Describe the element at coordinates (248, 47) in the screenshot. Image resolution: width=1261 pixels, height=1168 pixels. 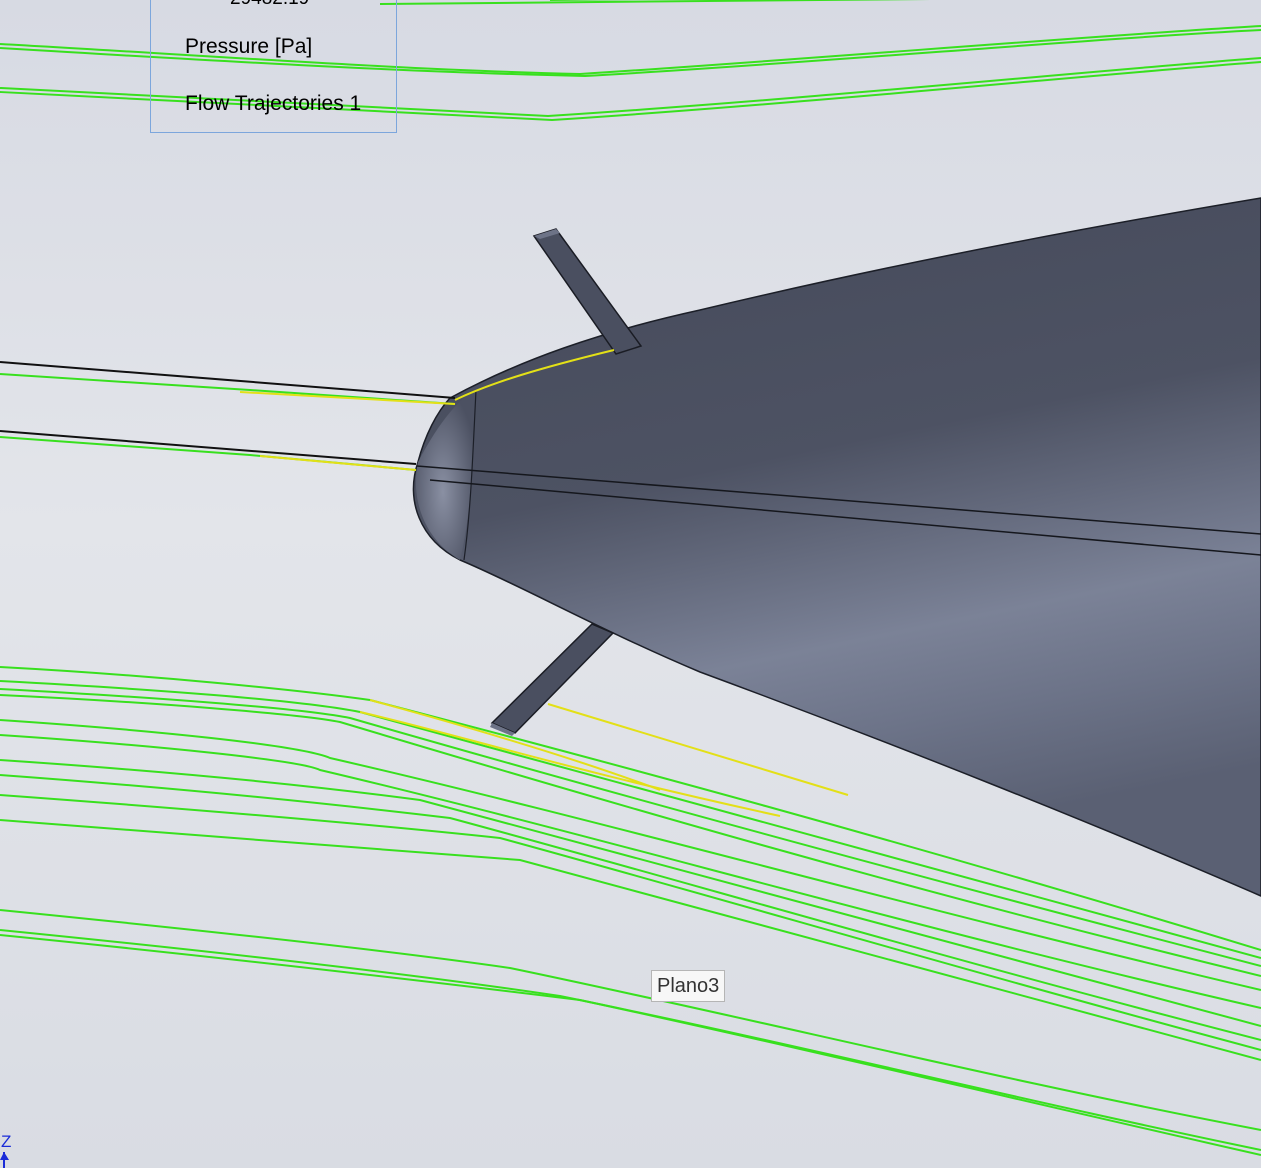
I see `legend-pressure-label: Pressure [Pa]` at that location.